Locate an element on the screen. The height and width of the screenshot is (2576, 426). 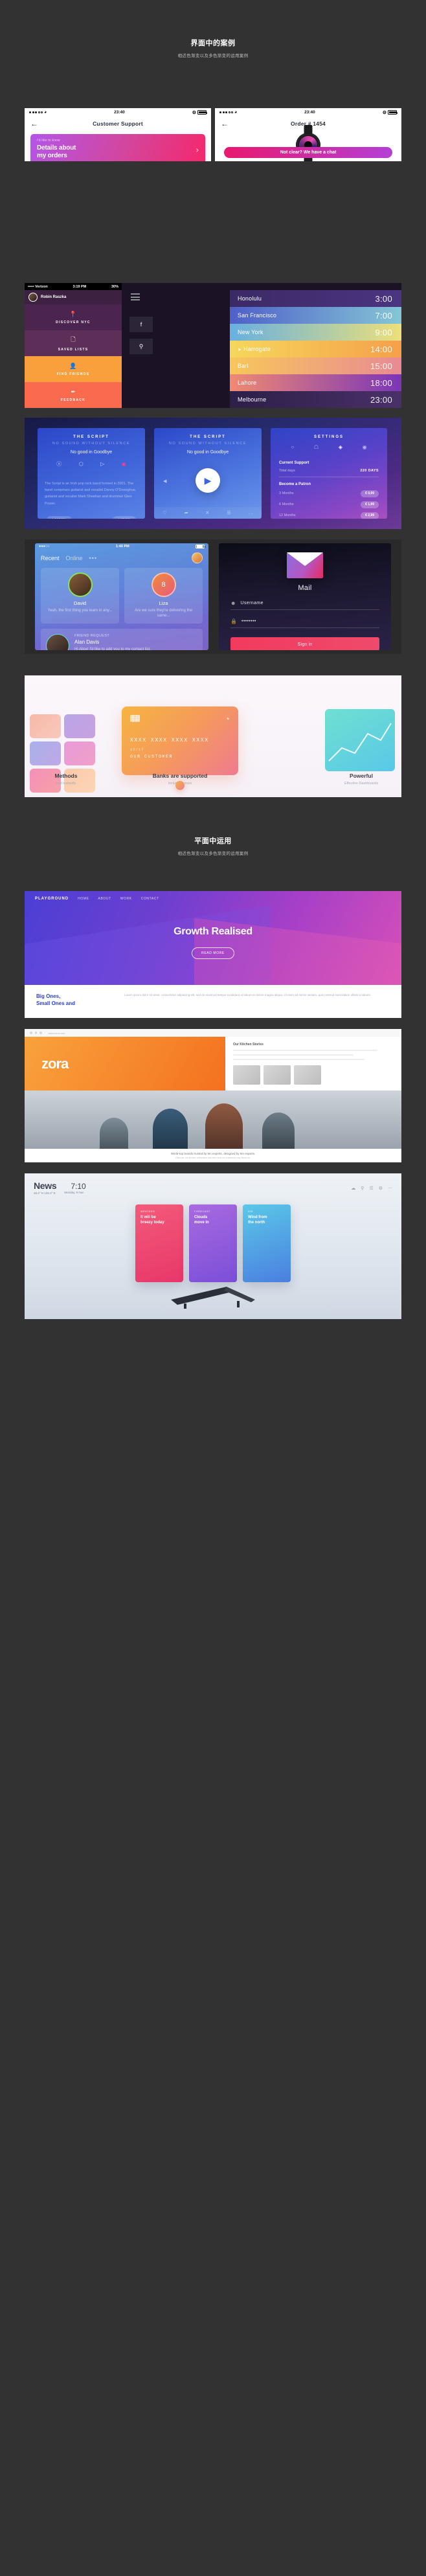
sidebar-item-feedback: ✒ FEEDBACK is located at coordinates (73, 395).